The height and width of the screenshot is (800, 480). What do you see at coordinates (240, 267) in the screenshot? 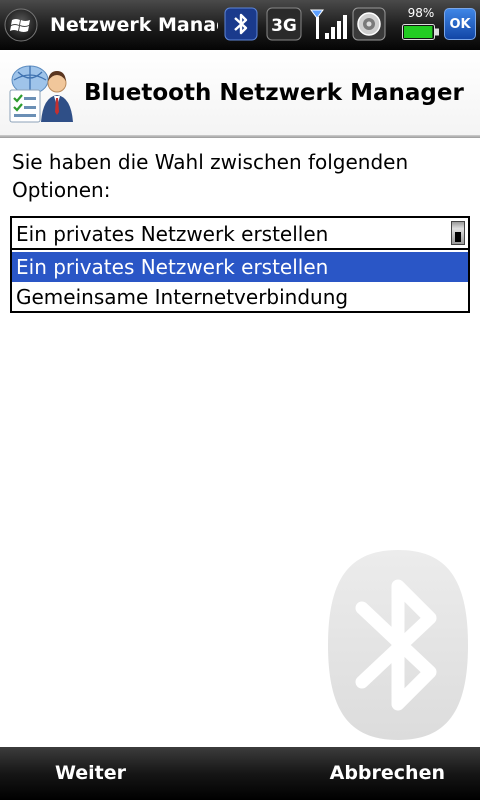
I see `option-private-network: Ein privates Netzwerk erstellen` at bounding box center [240, 267].